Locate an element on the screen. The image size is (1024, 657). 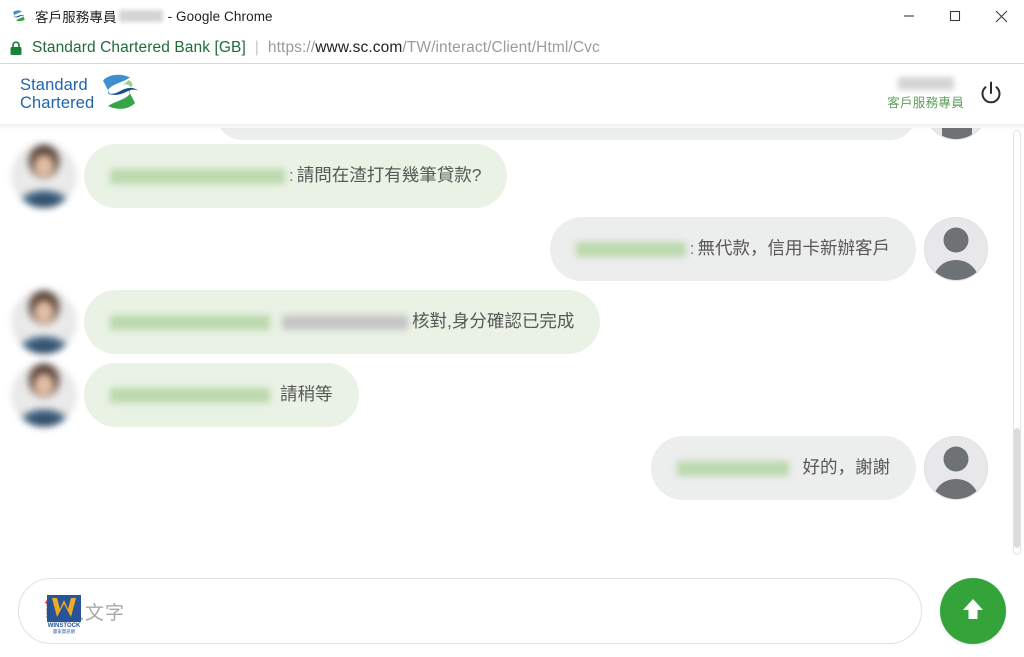
chat-message-row: : 無代款，信用卡新辦客戶 is located at coordinates (500, 249).